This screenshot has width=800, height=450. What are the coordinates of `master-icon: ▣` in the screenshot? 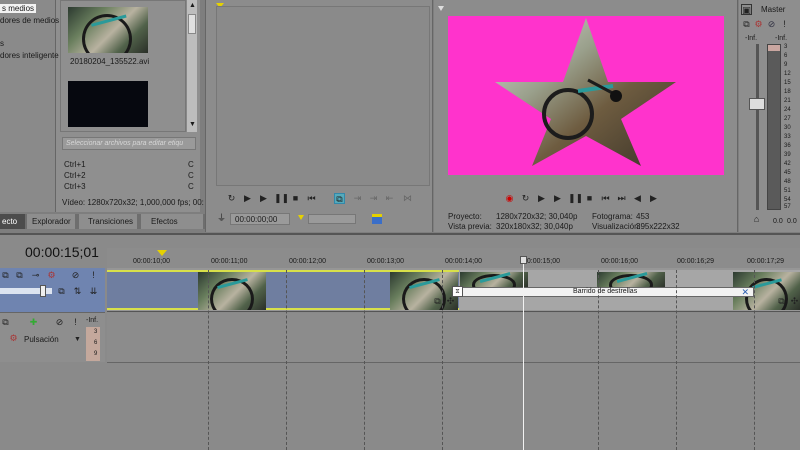 It's located at (746, 9).